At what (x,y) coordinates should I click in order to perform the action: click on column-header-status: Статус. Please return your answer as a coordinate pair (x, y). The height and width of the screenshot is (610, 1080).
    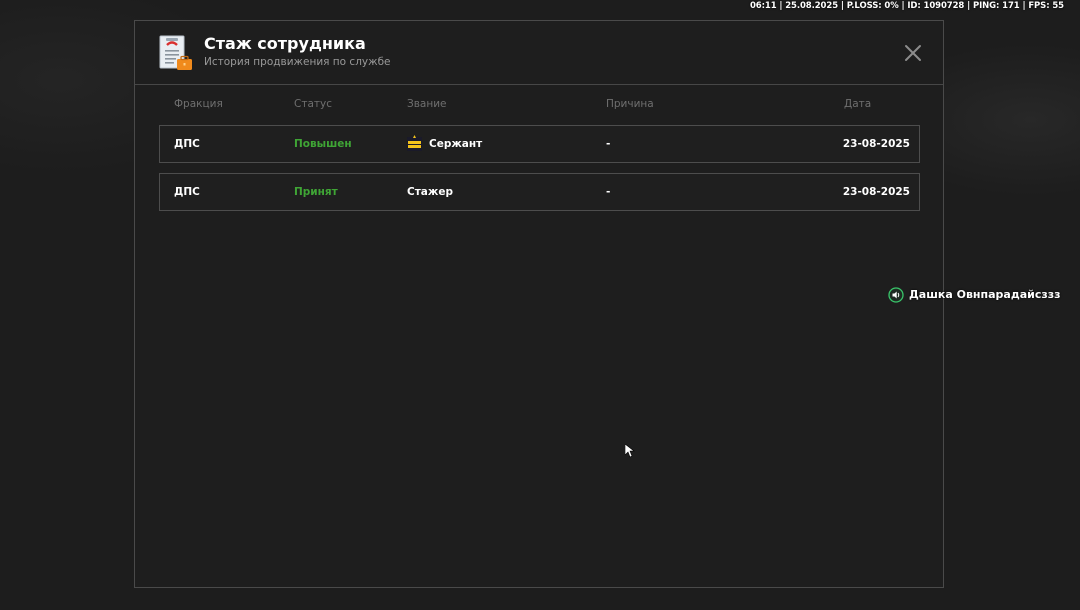
    Looking at the image, I should click on (313, 104).